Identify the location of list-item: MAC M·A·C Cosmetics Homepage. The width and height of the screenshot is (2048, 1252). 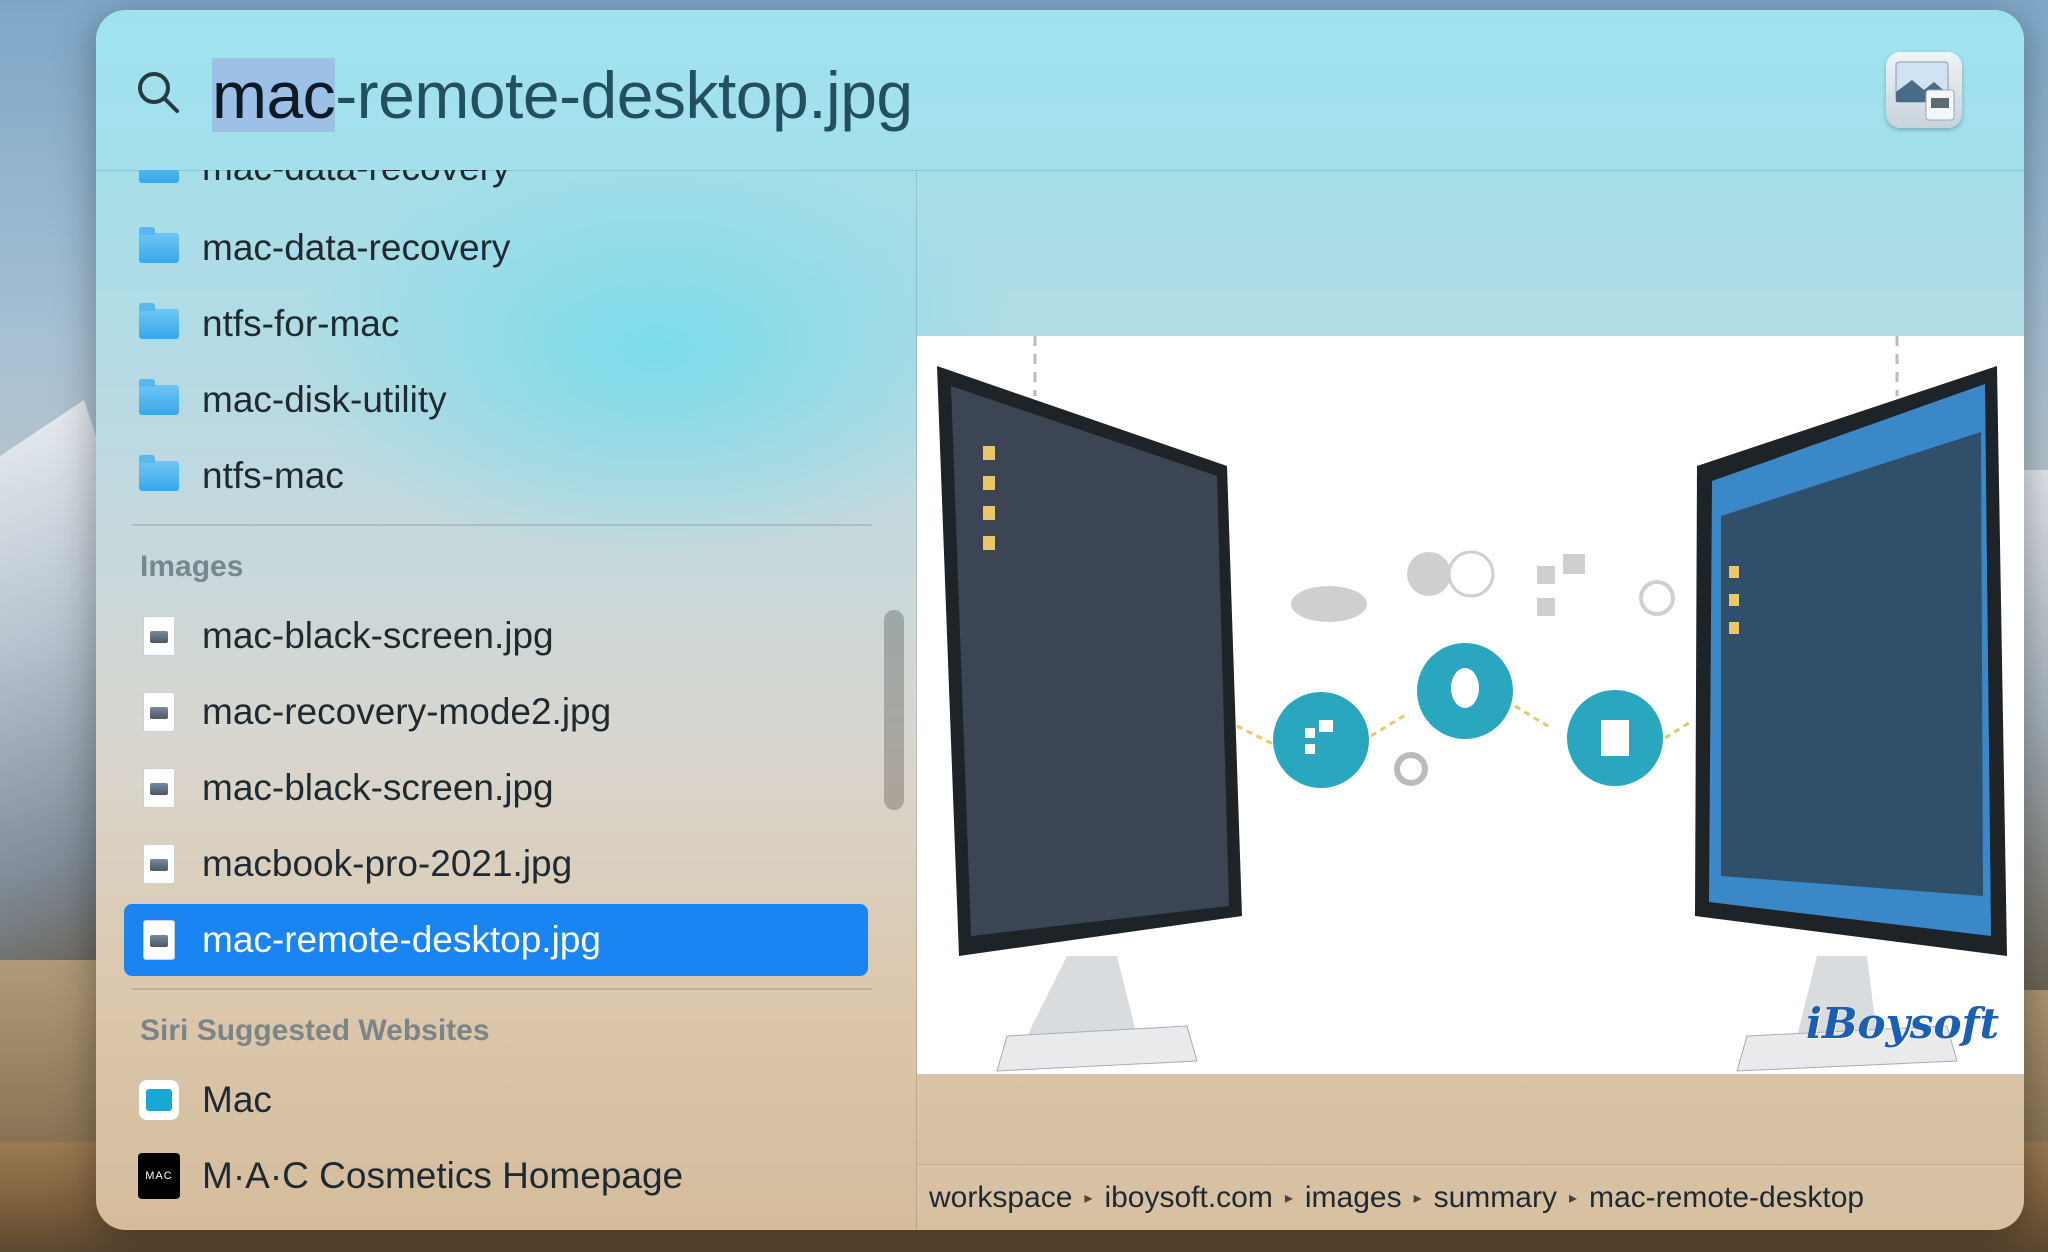
(496, 1176).